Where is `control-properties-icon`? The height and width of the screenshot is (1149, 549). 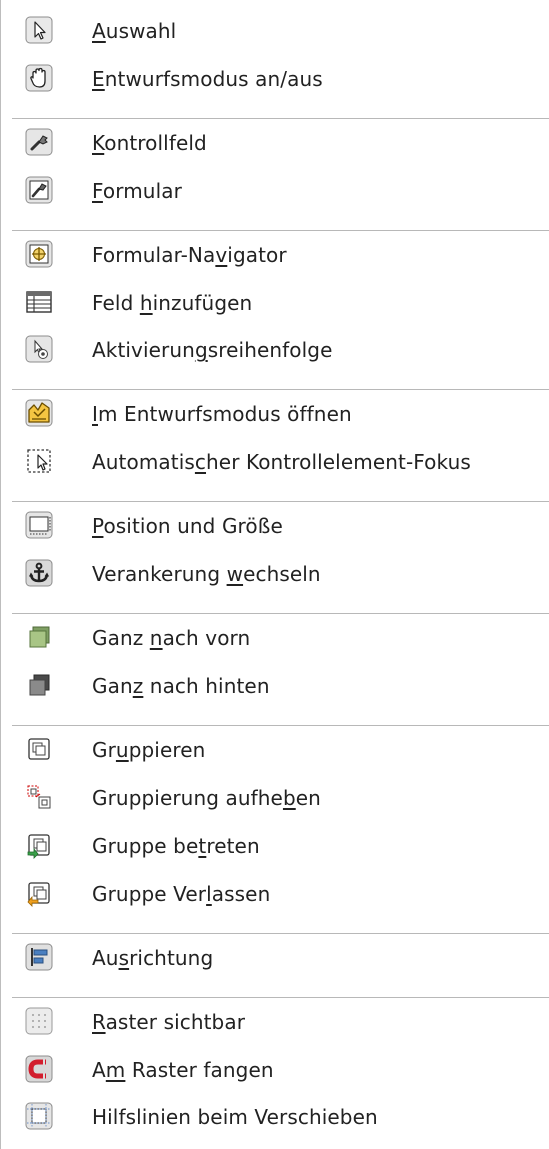
control-properties-icon is located at coordinates (39, 142).